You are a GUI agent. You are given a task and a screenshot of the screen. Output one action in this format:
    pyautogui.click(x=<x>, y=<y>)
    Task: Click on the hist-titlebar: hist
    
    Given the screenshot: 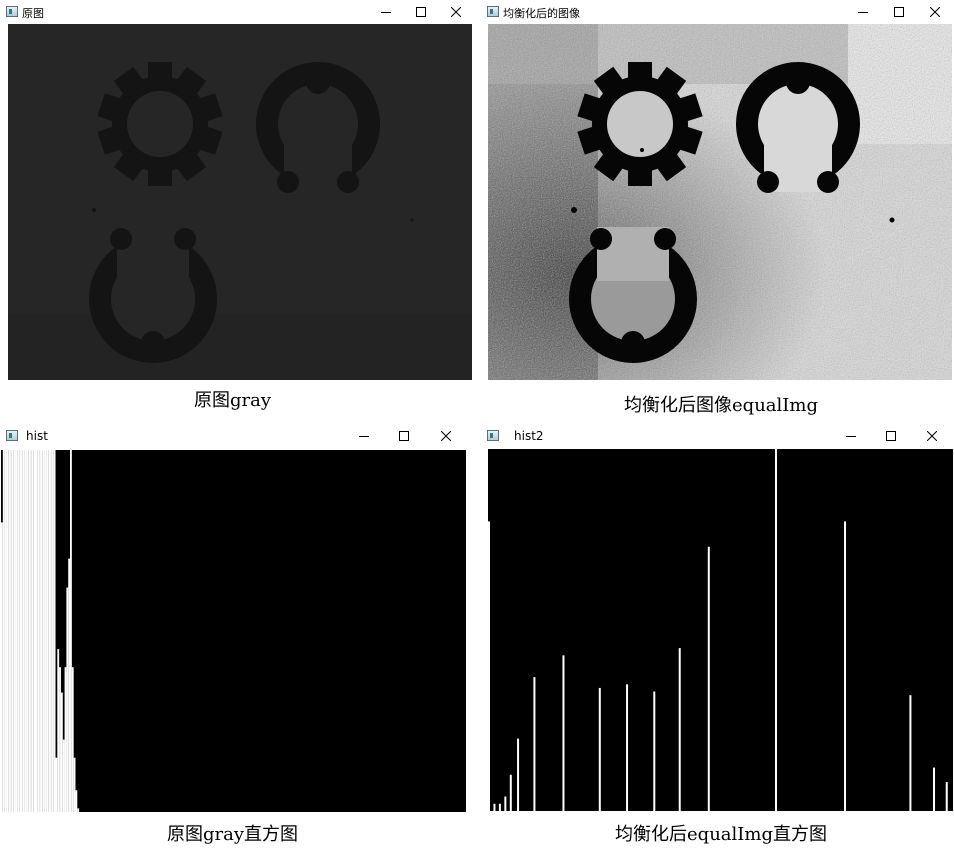 What is the action you would take?
    pyautogui.click(x=238, y=436)
    